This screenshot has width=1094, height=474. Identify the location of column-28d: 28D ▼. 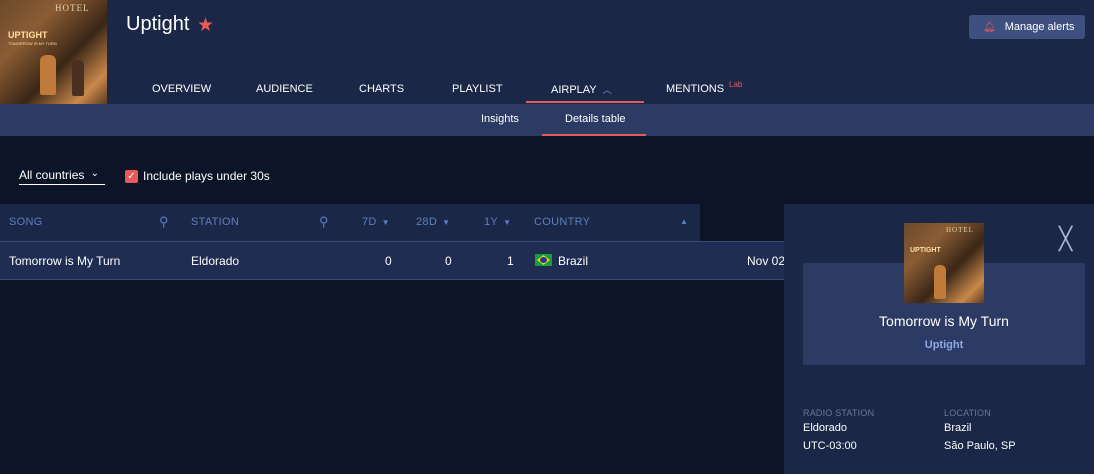
(433, 222).